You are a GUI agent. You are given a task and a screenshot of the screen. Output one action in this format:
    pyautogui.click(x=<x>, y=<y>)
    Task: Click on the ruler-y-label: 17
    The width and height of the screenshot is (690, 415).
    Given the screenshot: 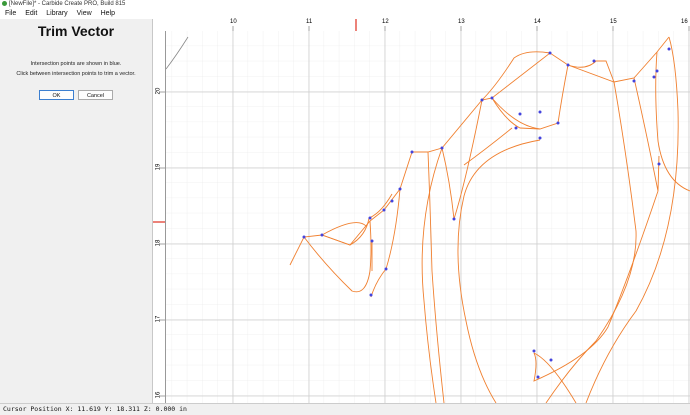 What is the action you would take?
    pyautogui.click(x=158, y=319)
    